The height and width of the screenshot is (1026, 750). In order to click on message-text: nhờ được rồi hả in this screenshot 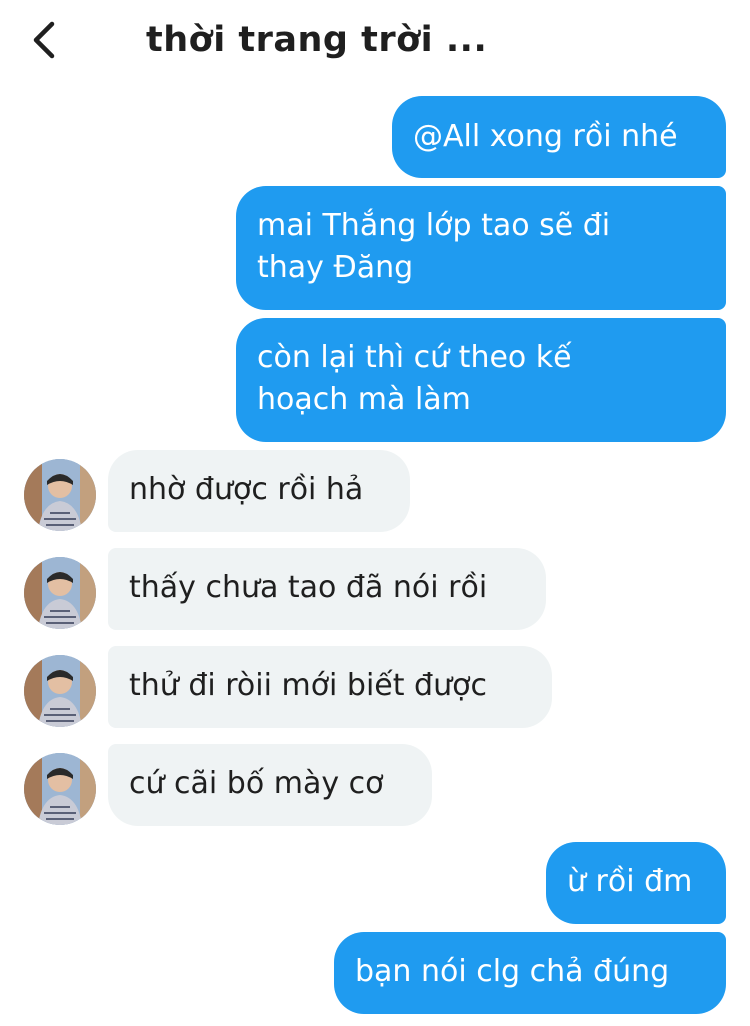, I will do `click(246, 489)`.